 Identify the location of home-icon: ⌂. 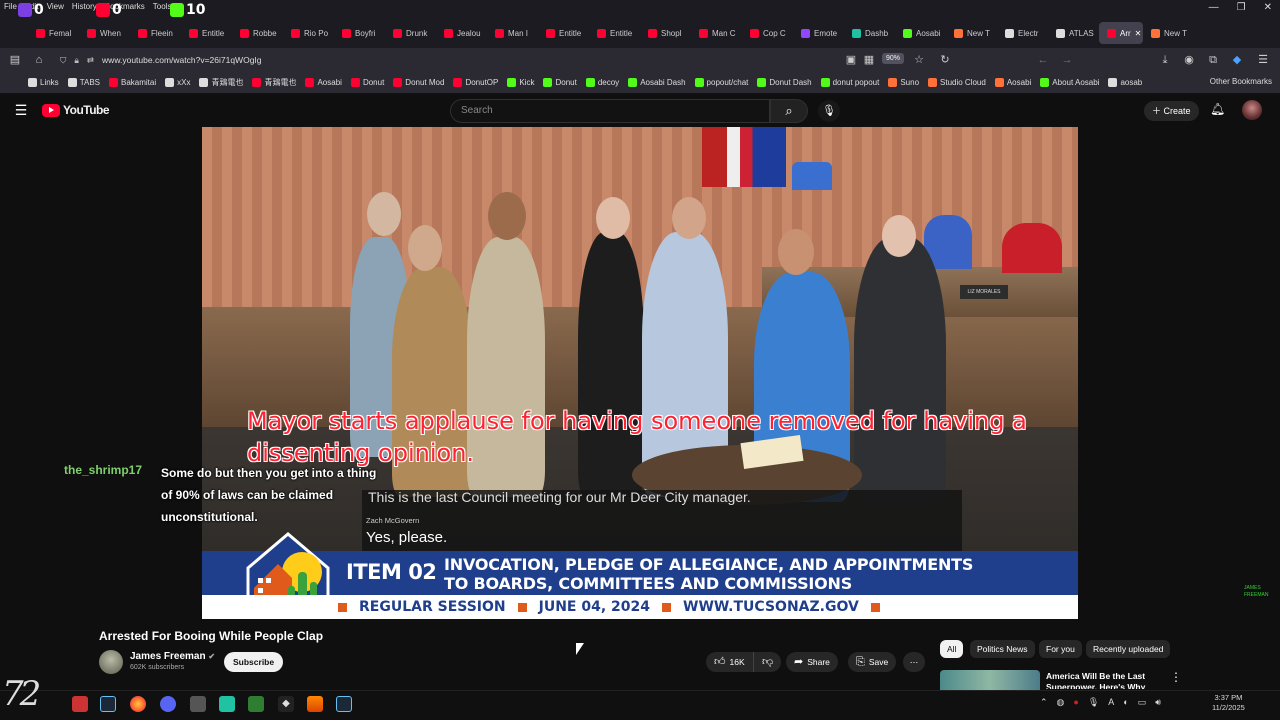
(39, 60).